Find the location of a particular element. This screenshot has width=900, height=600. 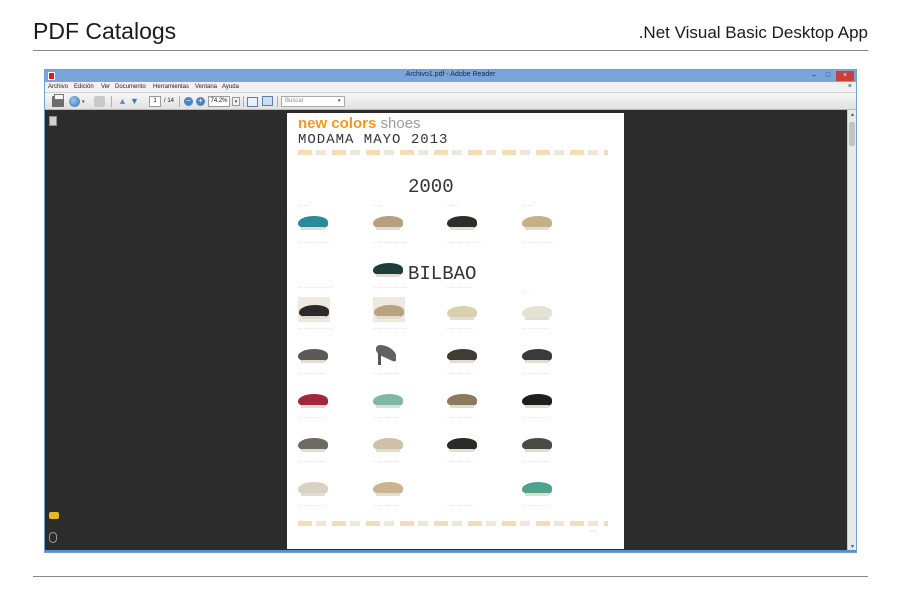

menu-ver: Ver is located at coordinates (105, 87).